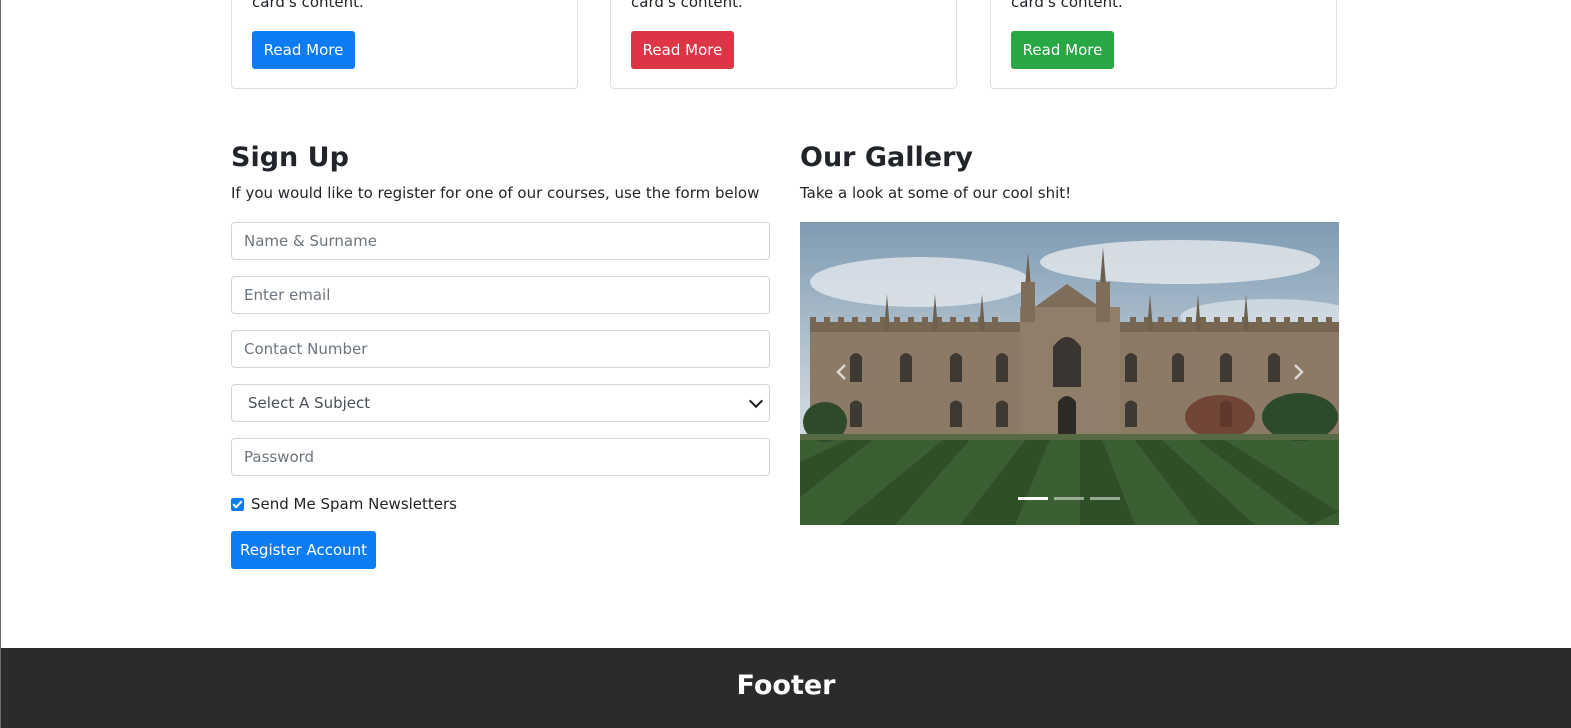  I want to click on gallery-title: Our Gallery, so click(887, 157).